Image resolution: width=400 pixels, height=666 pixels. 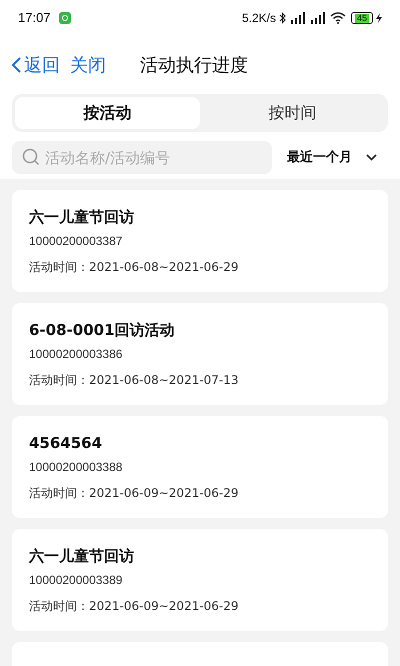 I want to click on tab: 按活动, so click(x=107, y=113).